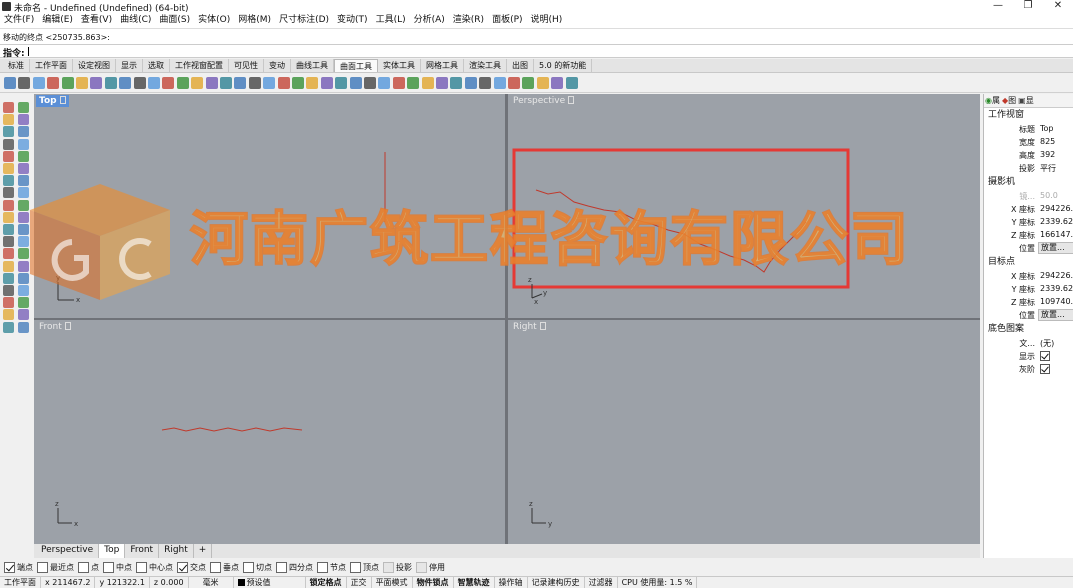 The width and height of the screenshot is (1073, 588). I want to click on menu-edit: 编辑(E), so click(57, 20).